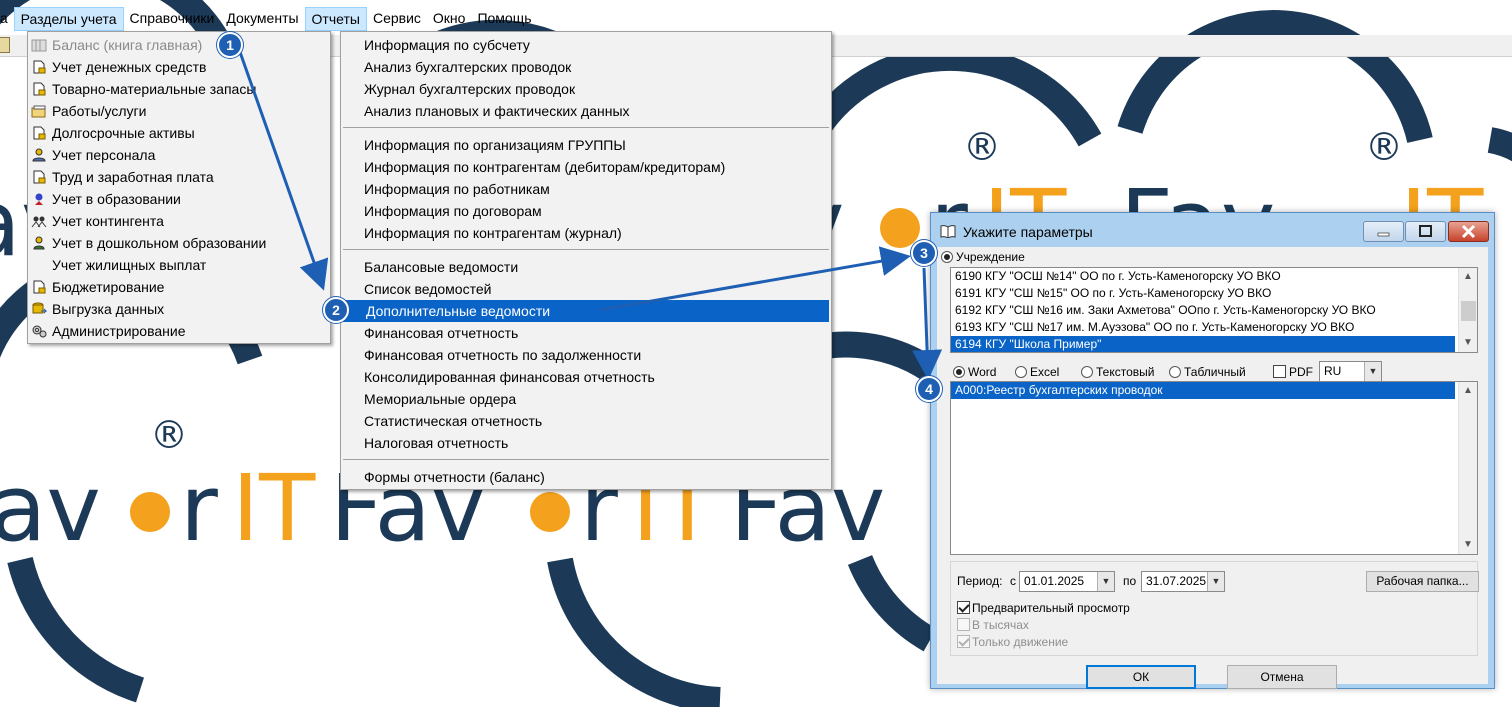  What do you see at coordinates (586, 289) in the screenshot?
I see `menu-item-sheets-list: Список ведомостей` at bounding box center [586, 289].